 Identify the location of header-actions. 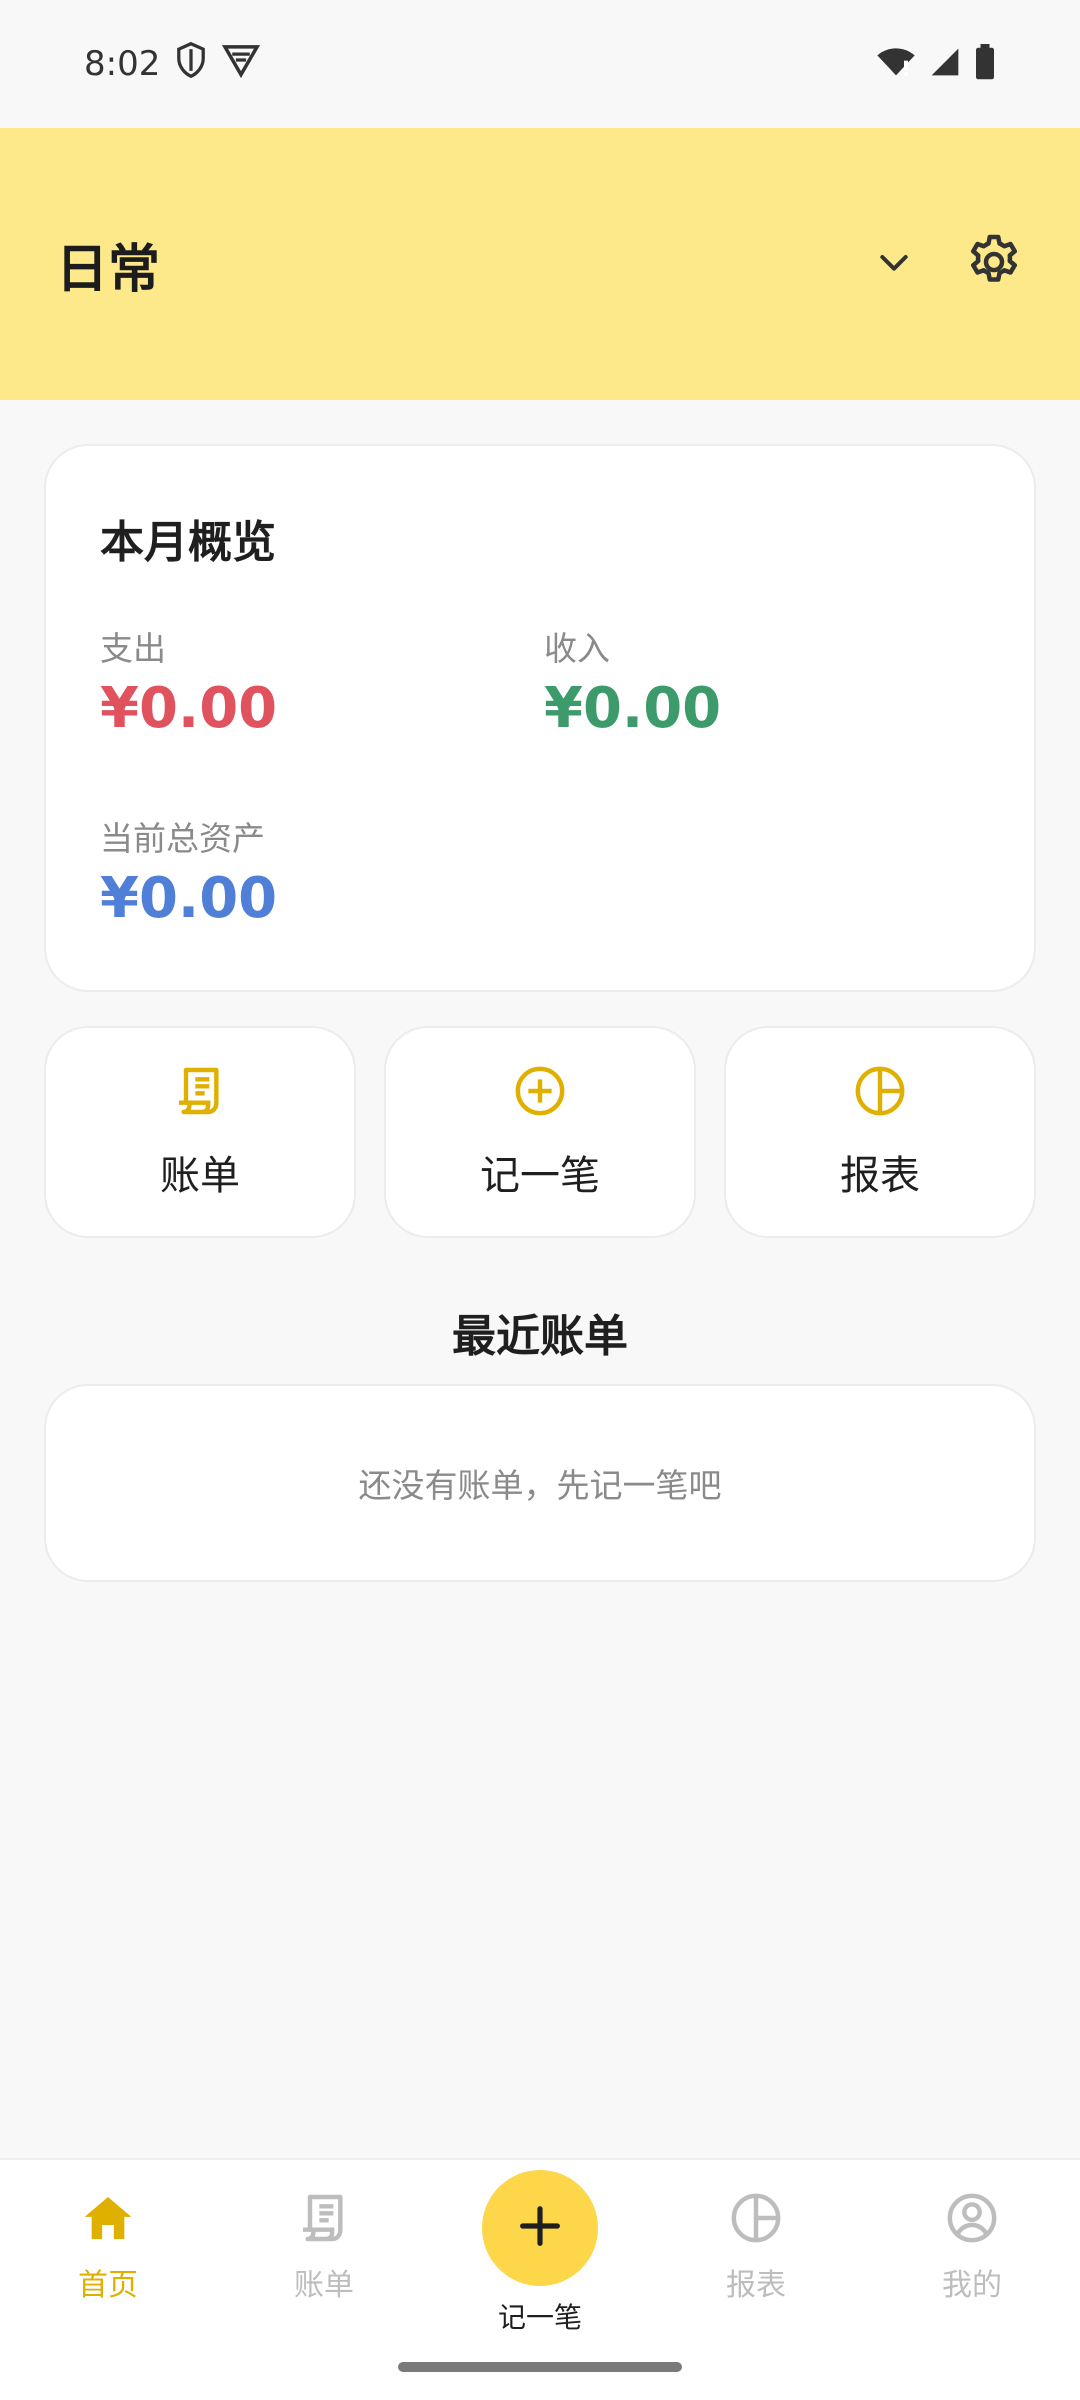
(949, 264).